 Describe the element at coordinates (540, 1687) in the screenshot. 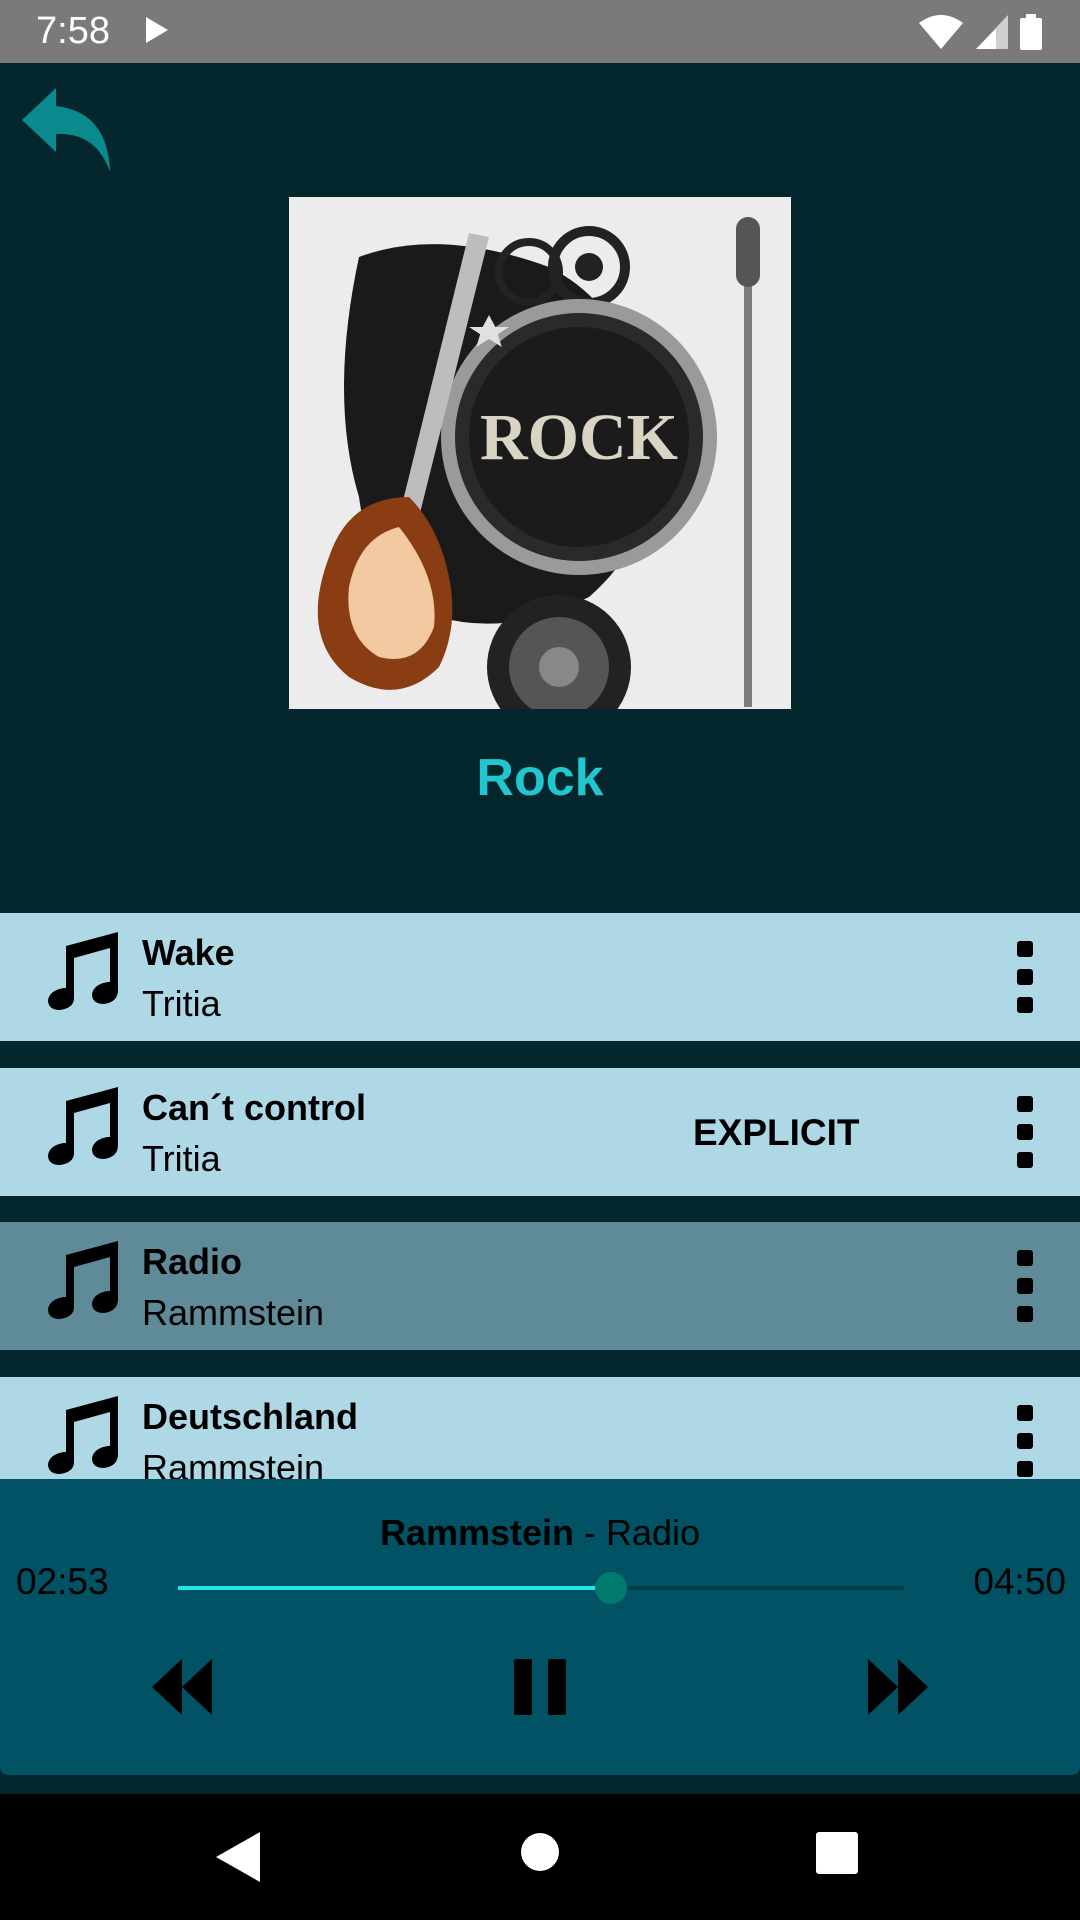

I see `pause-icon` at that location.